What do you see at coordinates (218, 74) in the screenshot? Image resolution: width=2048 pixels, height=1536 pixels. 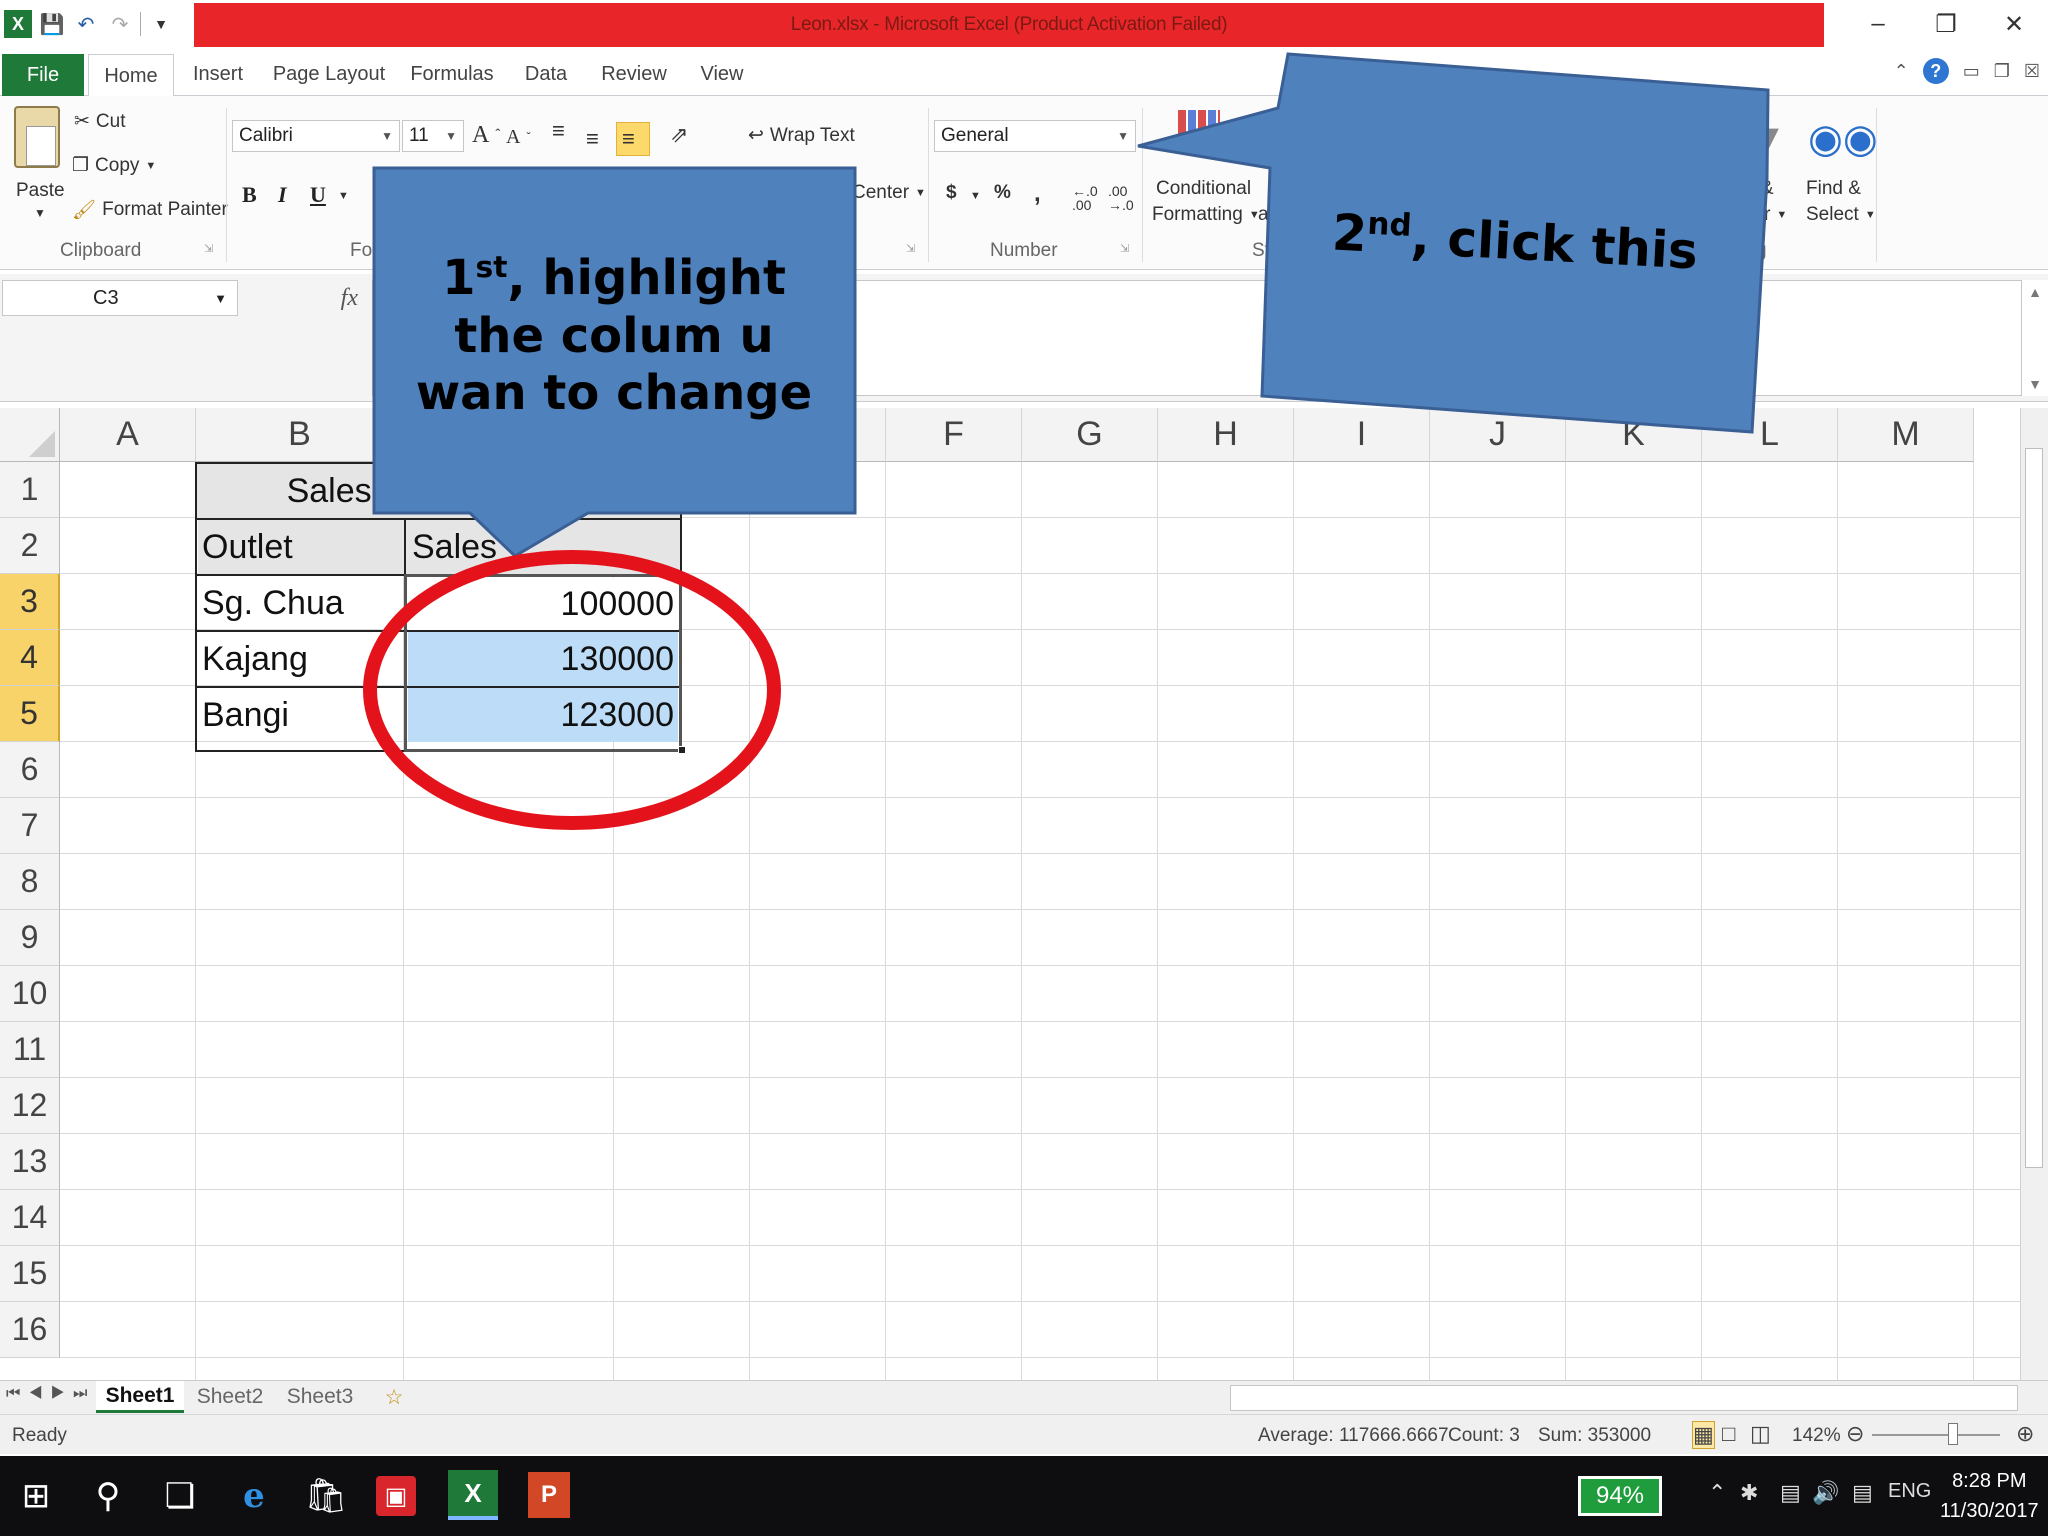 I see `tab-insert: Insert` at bounding box center [218, 74].